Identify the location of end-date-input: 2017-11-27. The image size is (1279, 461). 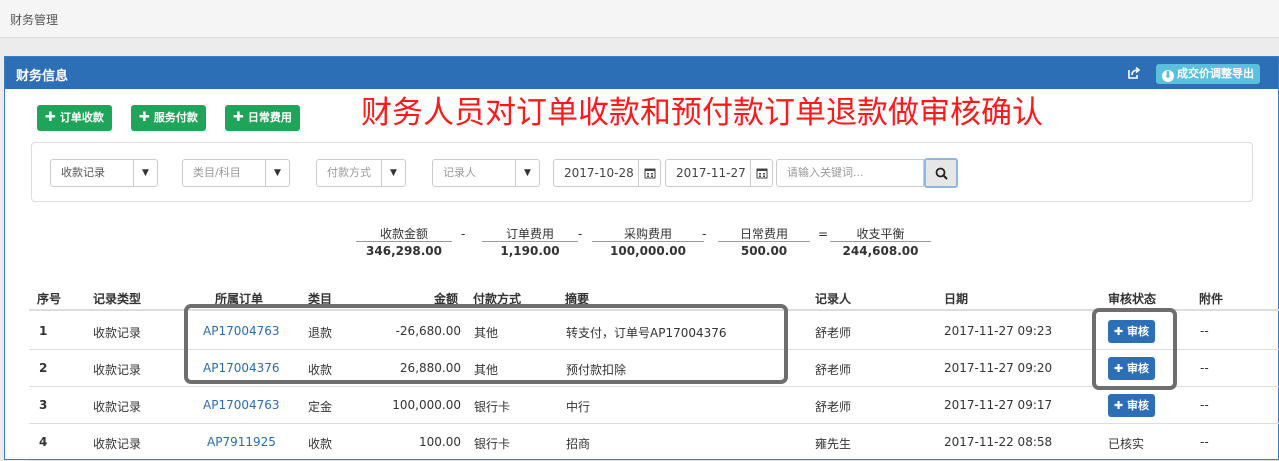
(719, 173).